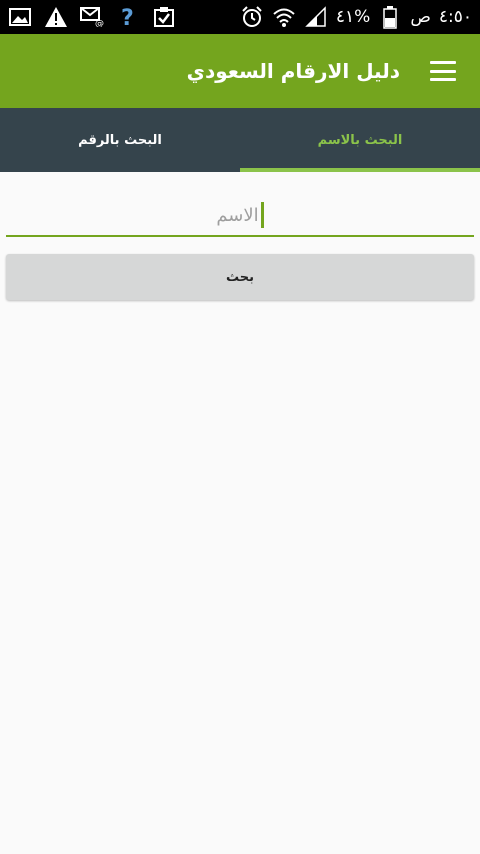  What do you see at coordinates (262, 215) in the screenshot?
I see `text-cursor` at bounding box center [262, 215].